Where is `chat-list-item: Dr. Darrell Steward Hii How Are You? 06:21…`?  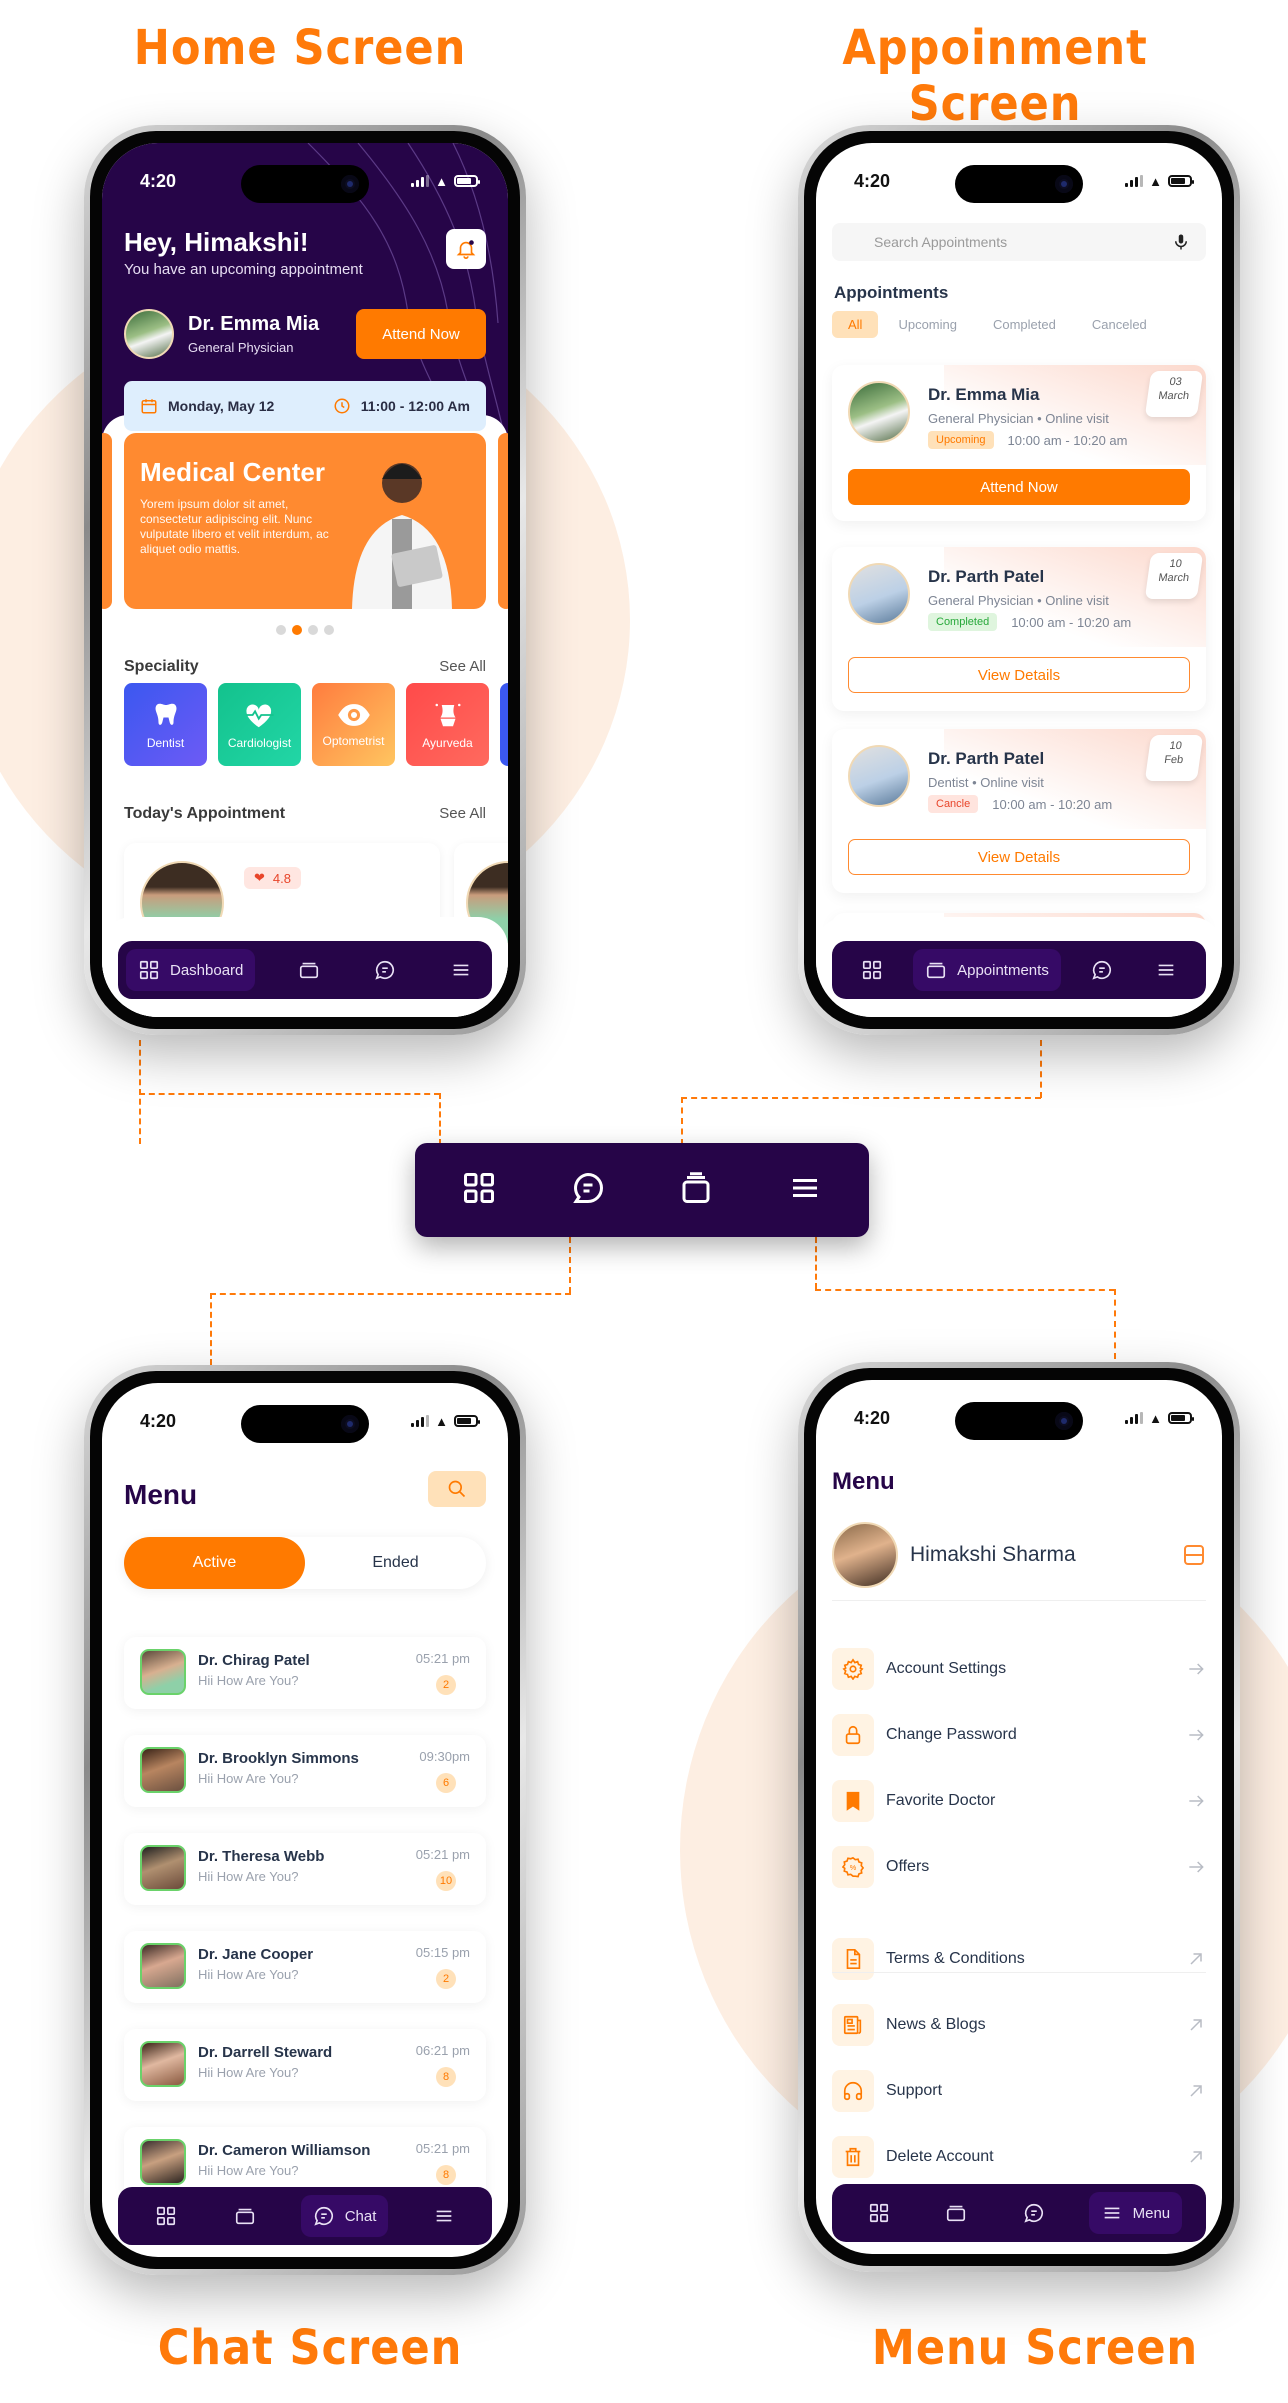 chat-list-item: Dr. Darrell Steward Hii How Are You? 06:21… is located at coordinates (305, 2065).